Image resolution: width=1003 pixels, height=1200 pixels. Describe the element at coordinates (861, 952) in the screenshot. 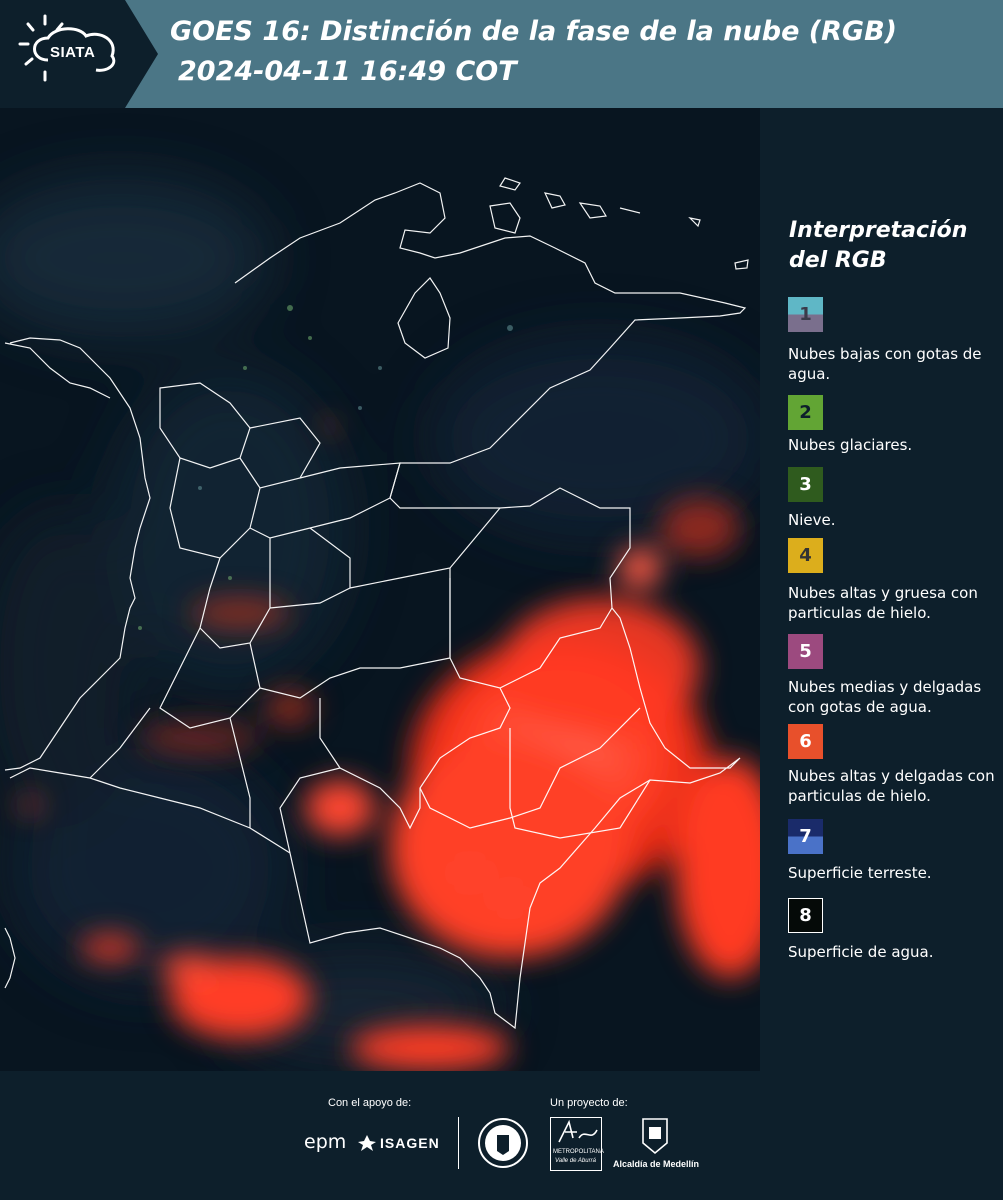

I see `legend-description: Superficie de agua.` at that location.